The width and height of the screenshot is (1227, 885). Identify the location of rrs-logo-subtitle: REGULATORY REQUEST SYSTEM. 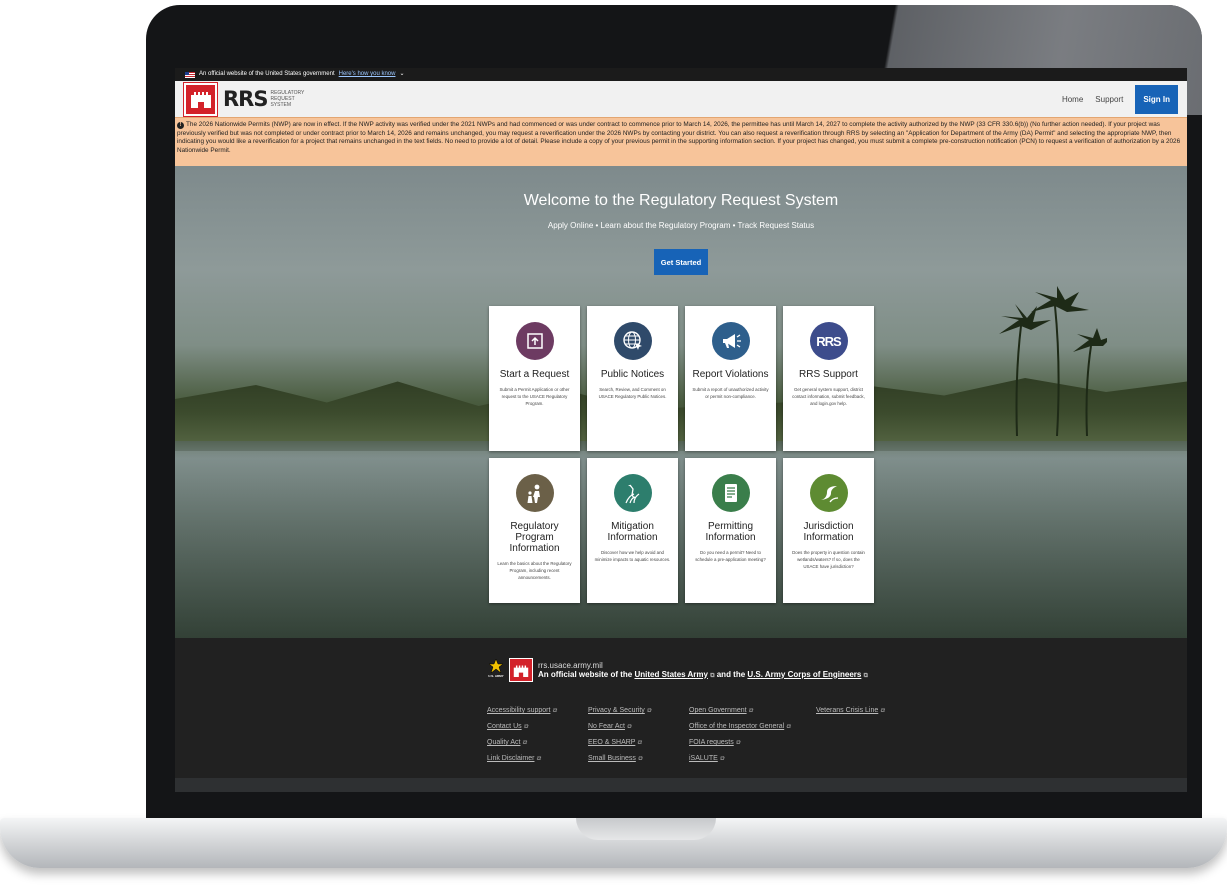
(287, 99).